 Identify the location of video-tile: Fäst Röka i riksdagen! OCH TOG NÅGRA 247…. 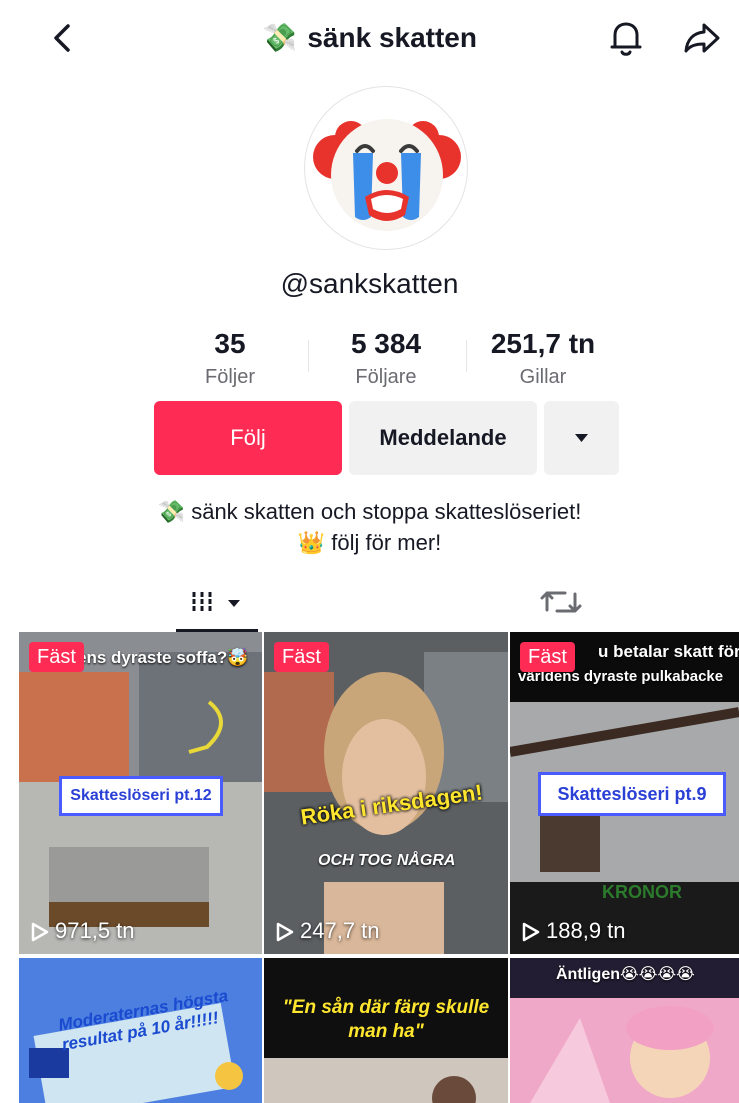
(386, 793).